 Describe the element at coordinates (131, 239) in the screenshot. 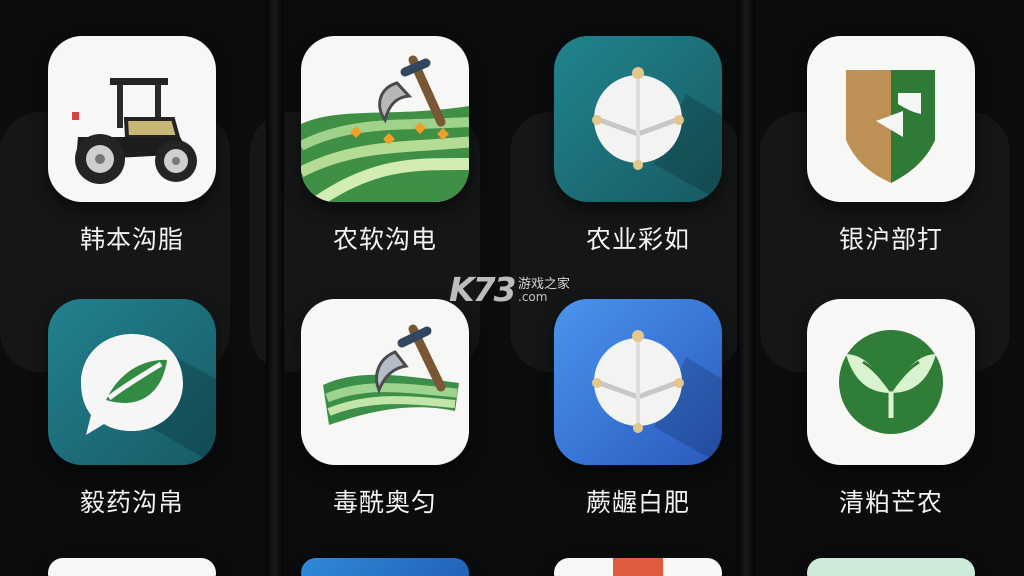

I see `app-label: 韩本沟脂` at that location.